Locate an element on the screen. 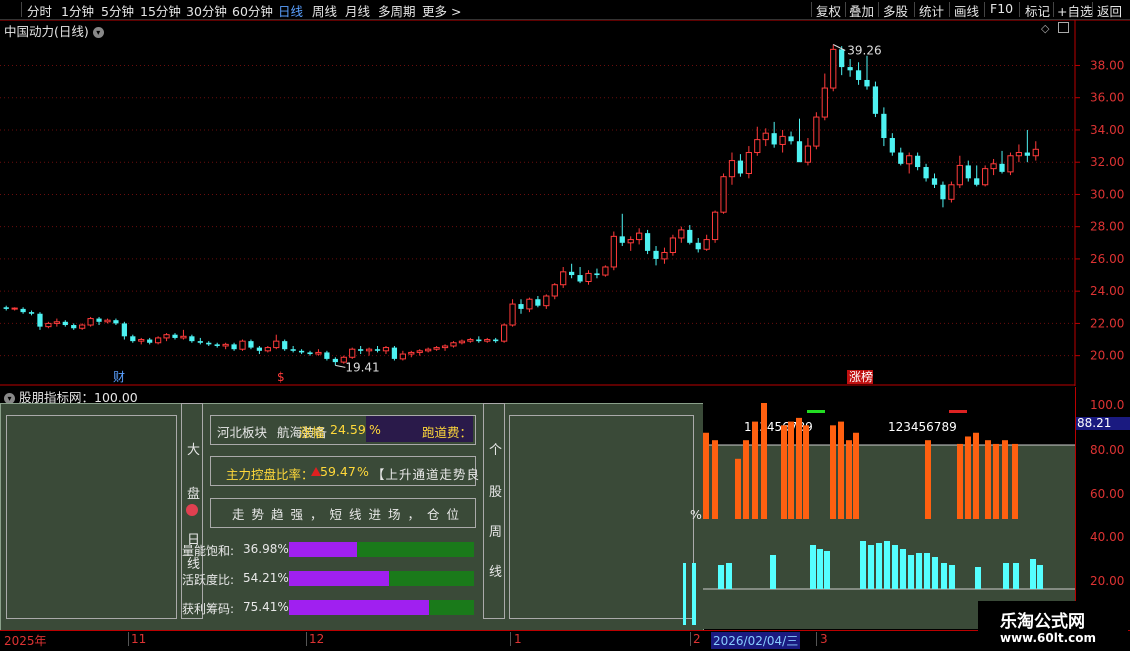 The height and width of the screenshot is (651, 1130). draw-line-button: 画线 is located at coordinates (966, 10).